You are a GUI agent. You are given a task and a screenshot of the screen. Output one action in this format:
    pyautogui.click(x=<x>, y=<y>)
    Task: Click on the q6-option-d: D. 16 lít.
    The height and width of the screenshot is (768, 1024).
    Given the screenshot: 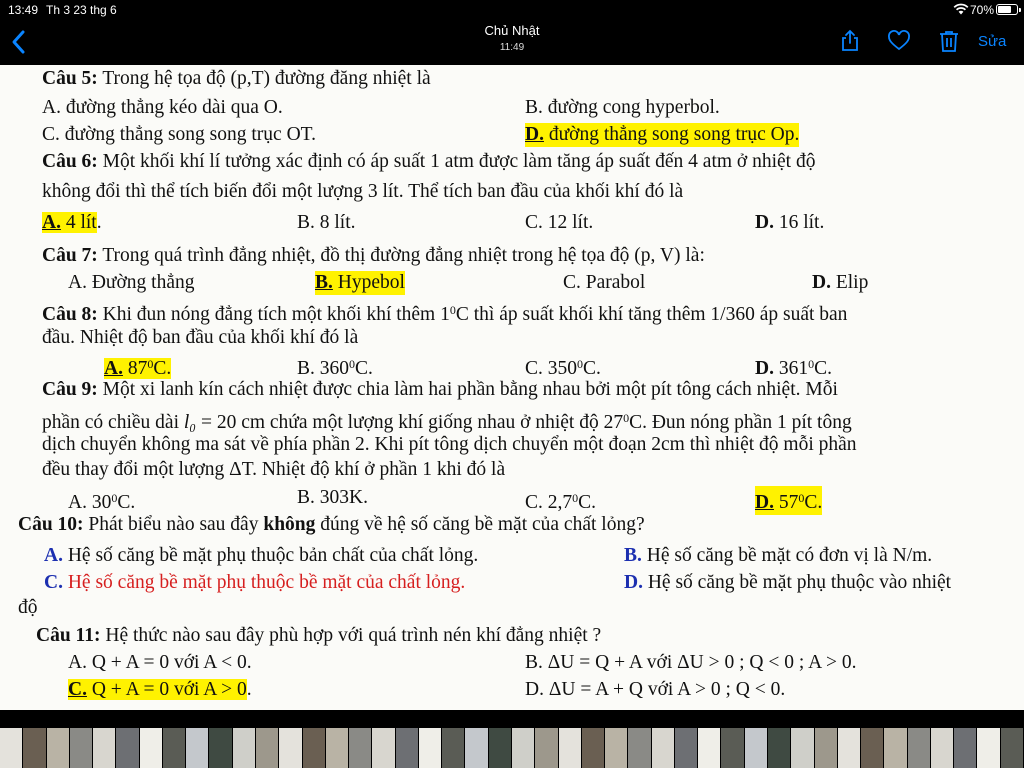 What is the action you would take?
    pyautogui.click(x=790, y=222)
    